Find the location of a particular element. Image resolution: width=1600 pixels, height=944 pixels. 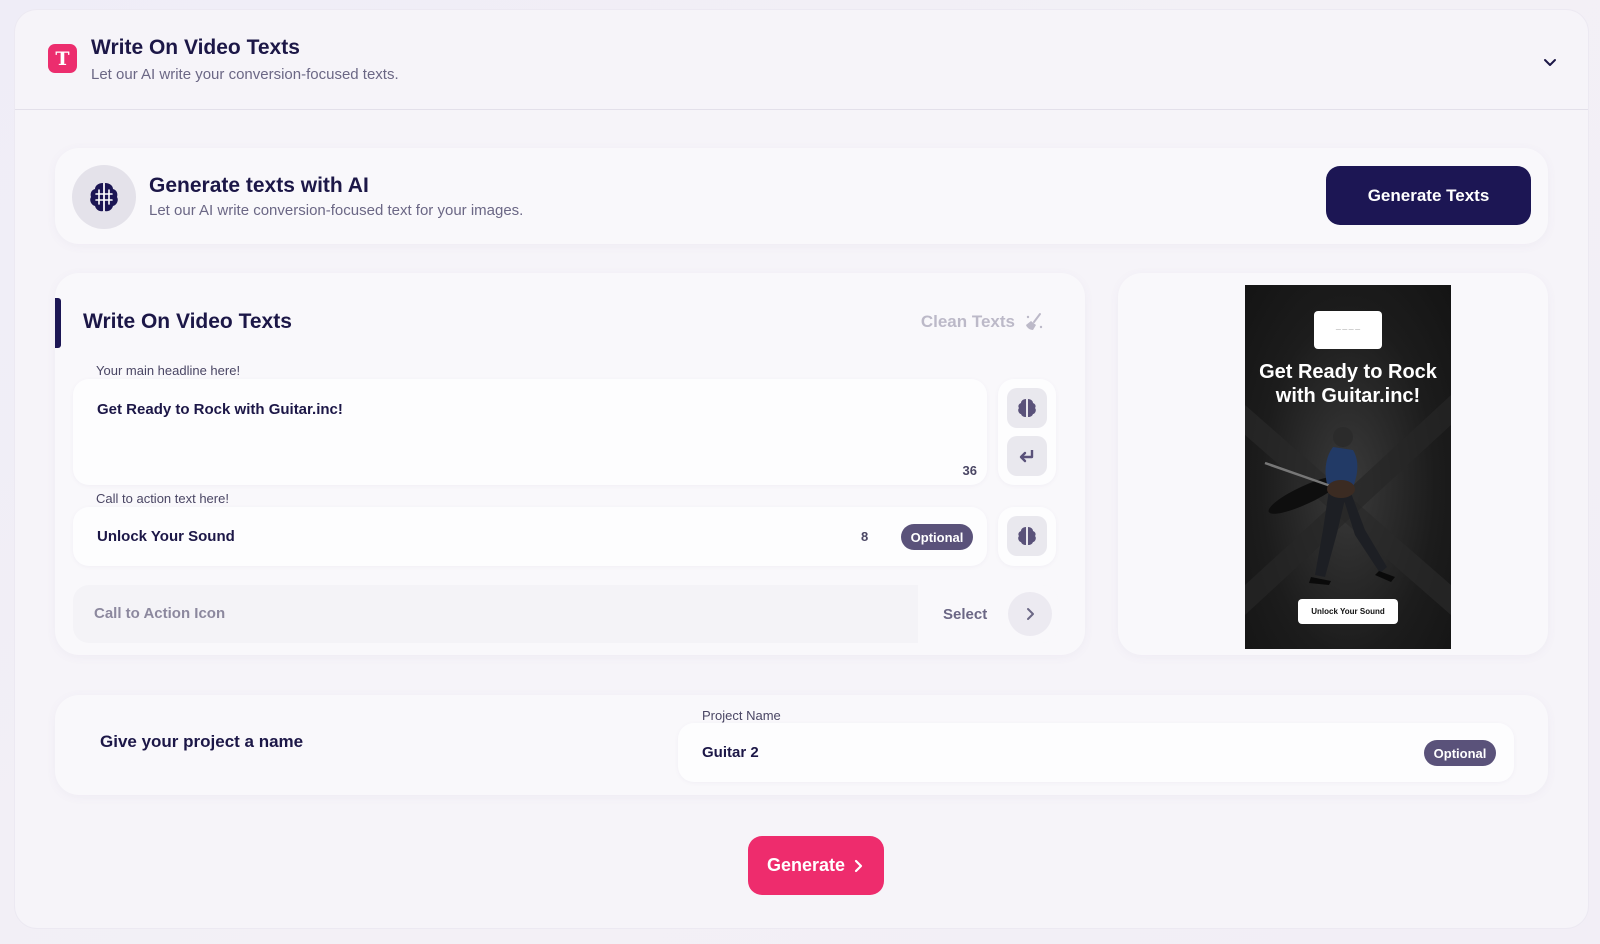

texts-card-title: Write On Video Texts is located at coordinates (187, 321).